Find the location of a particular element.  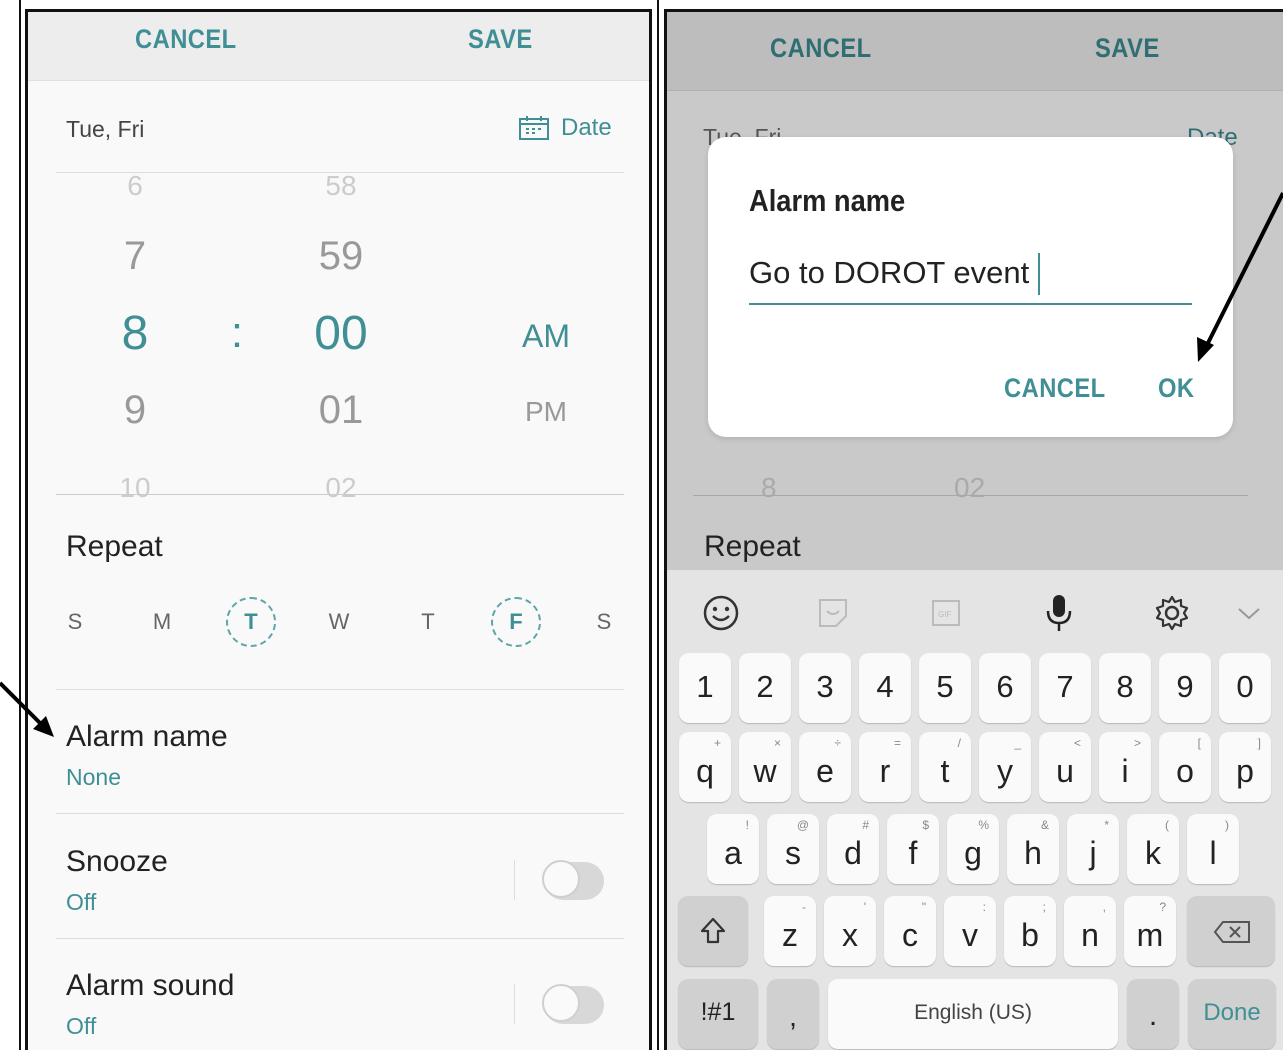

key-c: " c is located at coordinates (910, 931).